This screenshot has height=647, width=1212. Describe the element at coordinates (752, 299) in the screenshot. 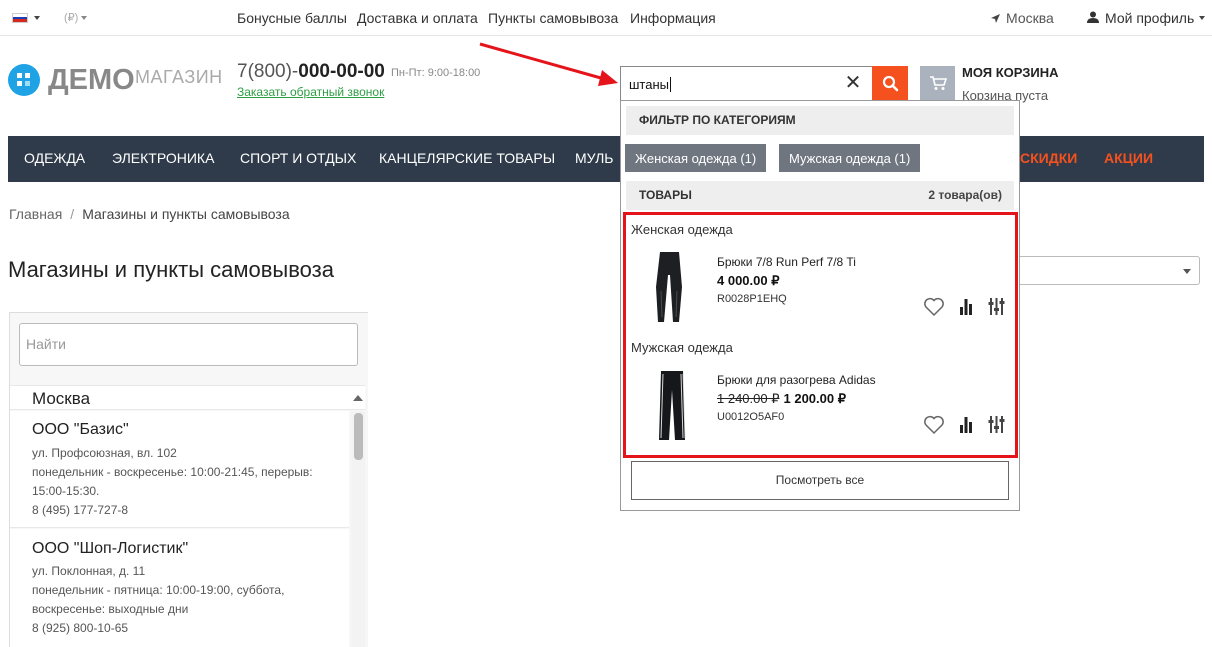

I see `product-sku: R0028P1EHQ` at that location.